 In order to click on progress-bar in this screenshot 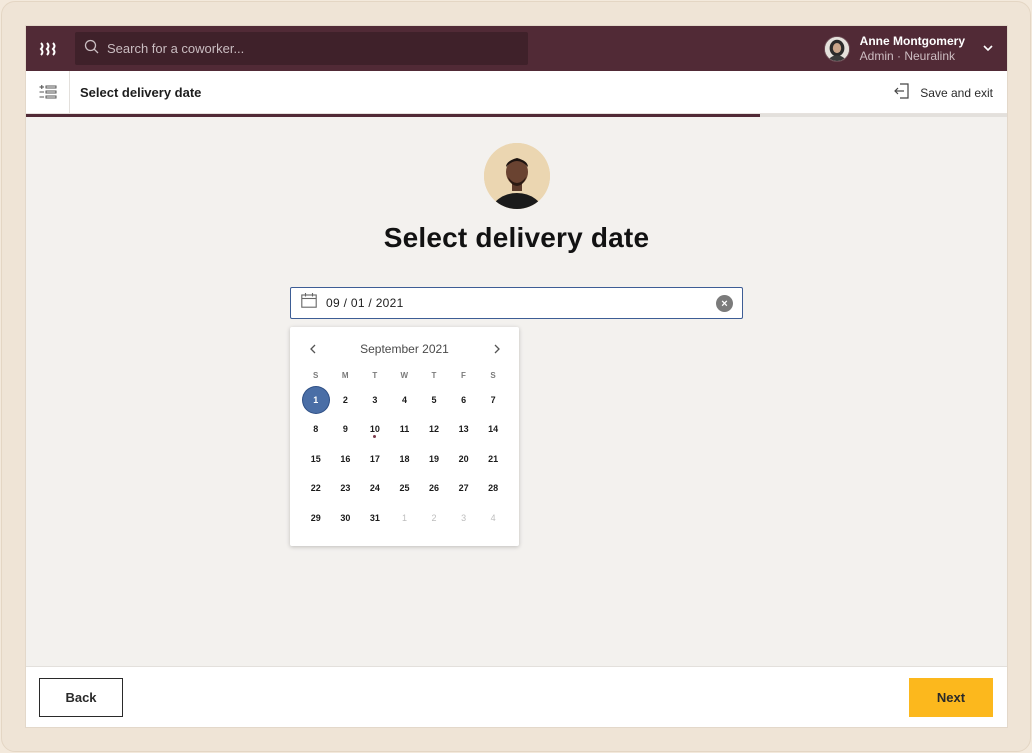, I will do `click(516, 115)`.